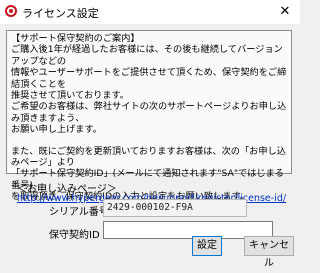 This screenshot has width=320, height=273. Describe the element at coordinates (74, 235) in the screenshot. I see `contract-id-label: 保守契約ID` at that location.